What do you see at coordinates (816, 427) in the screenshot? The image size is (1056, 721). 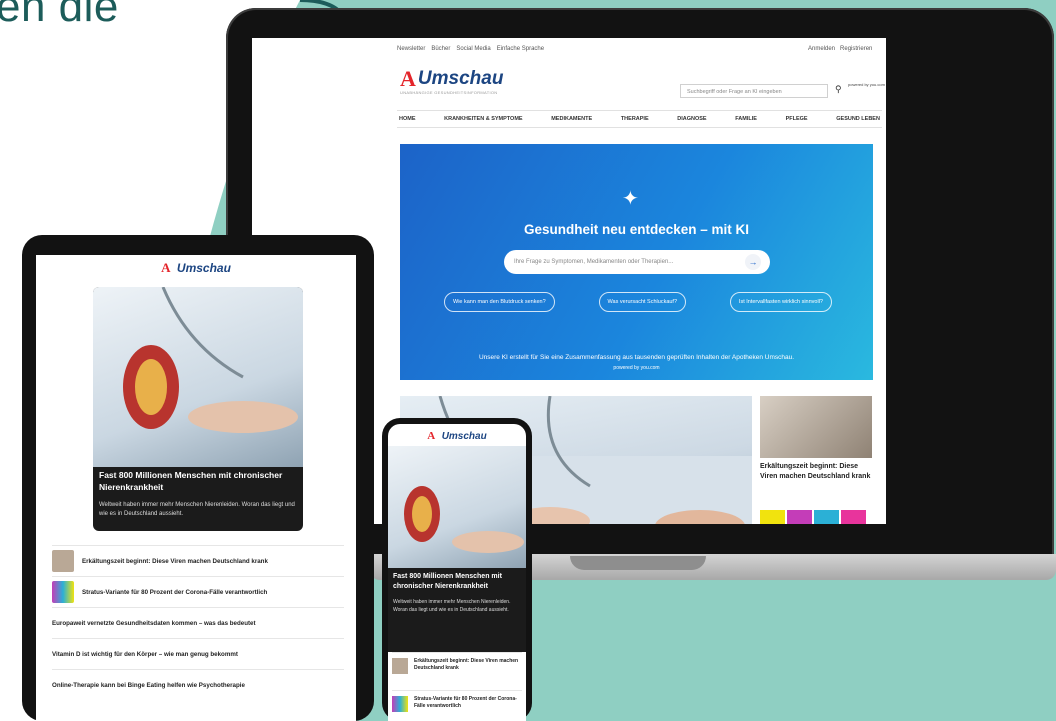 I see `side-article-image` at bounding box center [816, 427].